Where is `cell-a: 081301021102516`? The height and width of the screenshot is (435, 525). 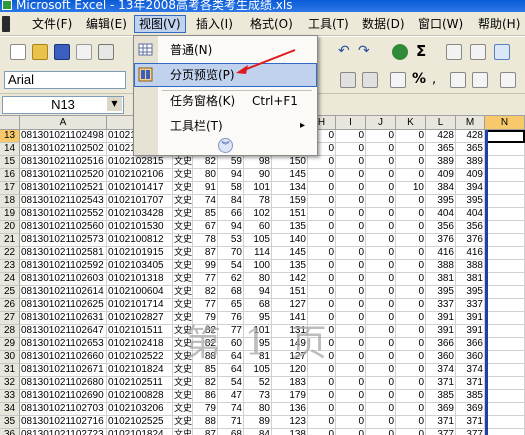 cell-a: 081301021102516 is located at coordinates (63, 162).